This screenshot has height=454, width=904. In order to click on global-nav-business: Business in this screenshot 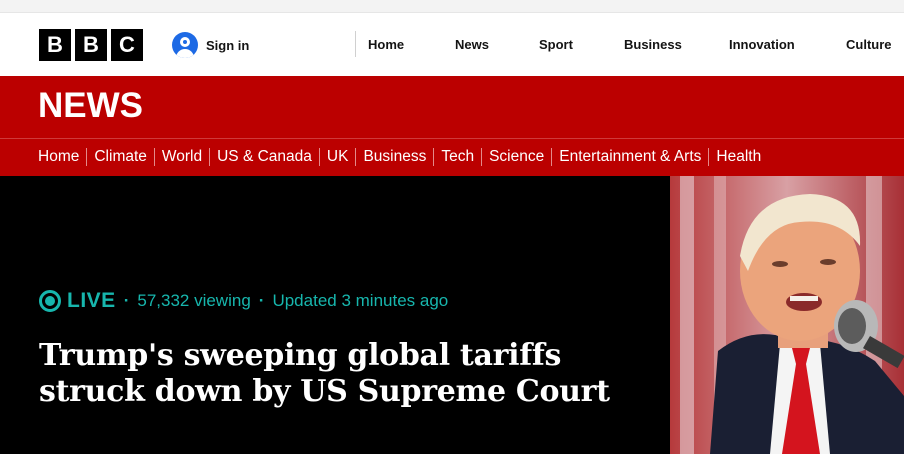, I will do `click(676, 44)`.